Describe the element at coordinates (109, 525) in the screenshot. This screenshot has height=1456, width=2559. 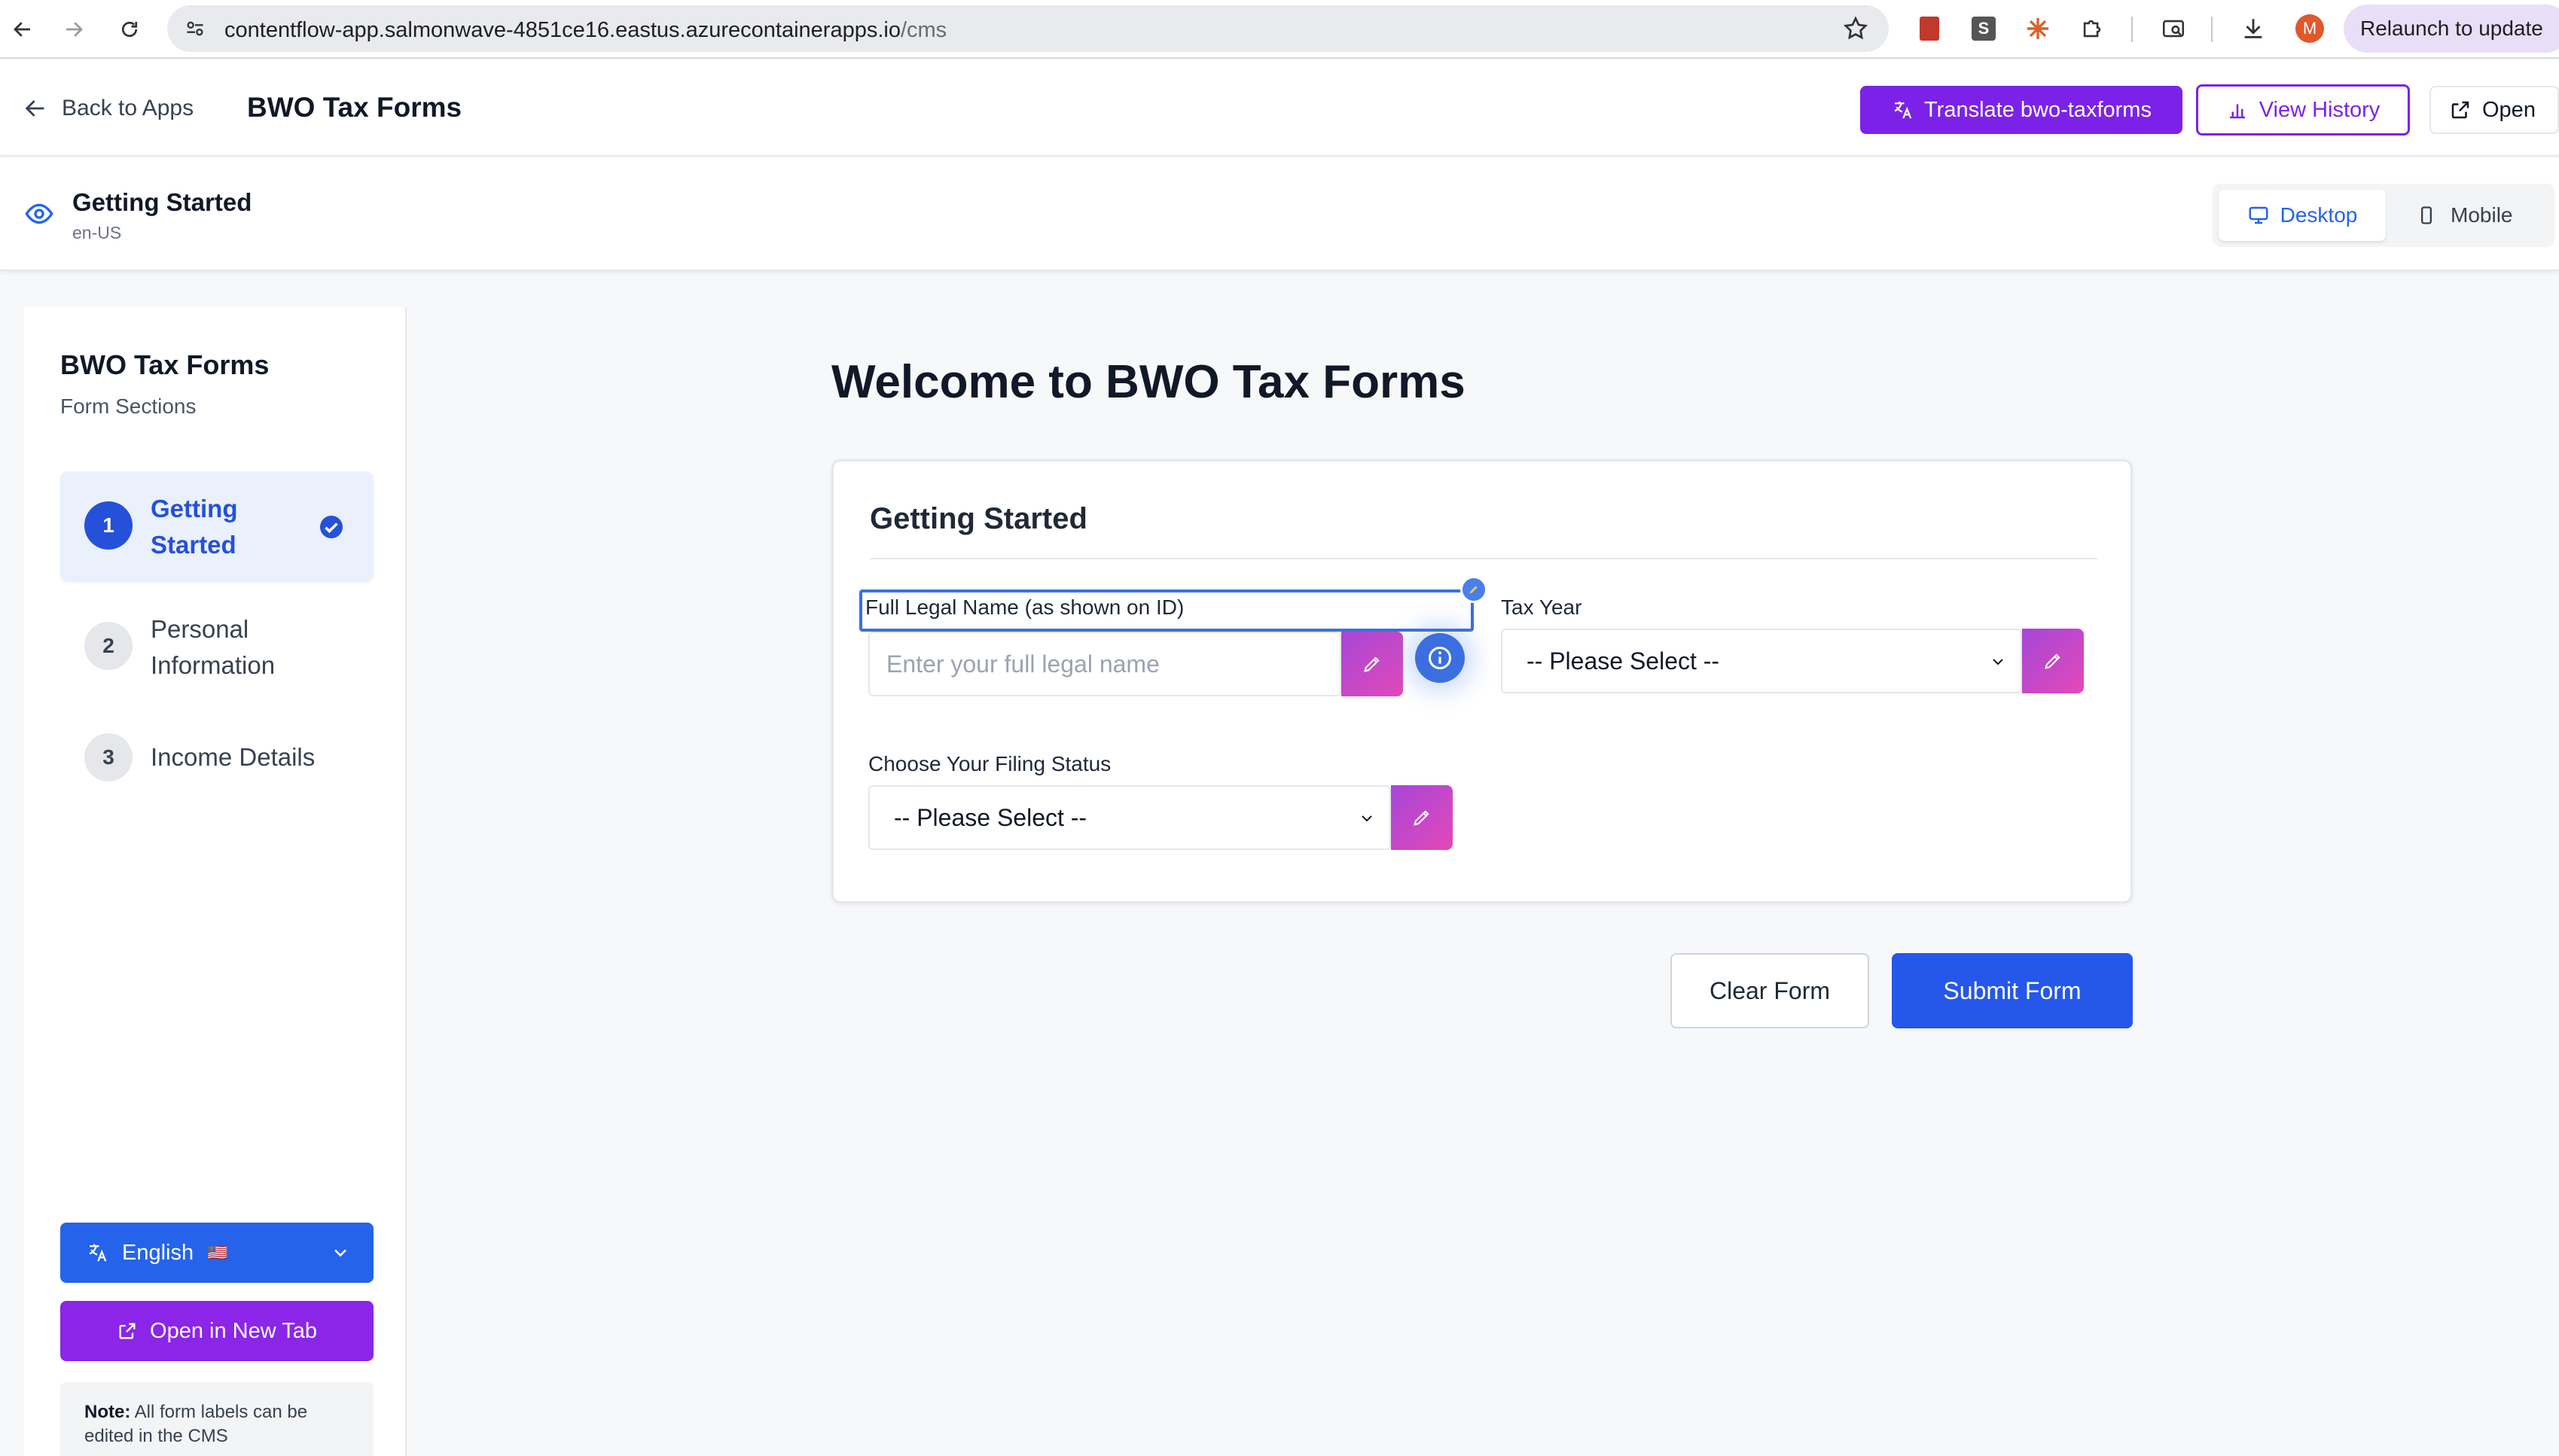
I see `step-number: 1` at that location.